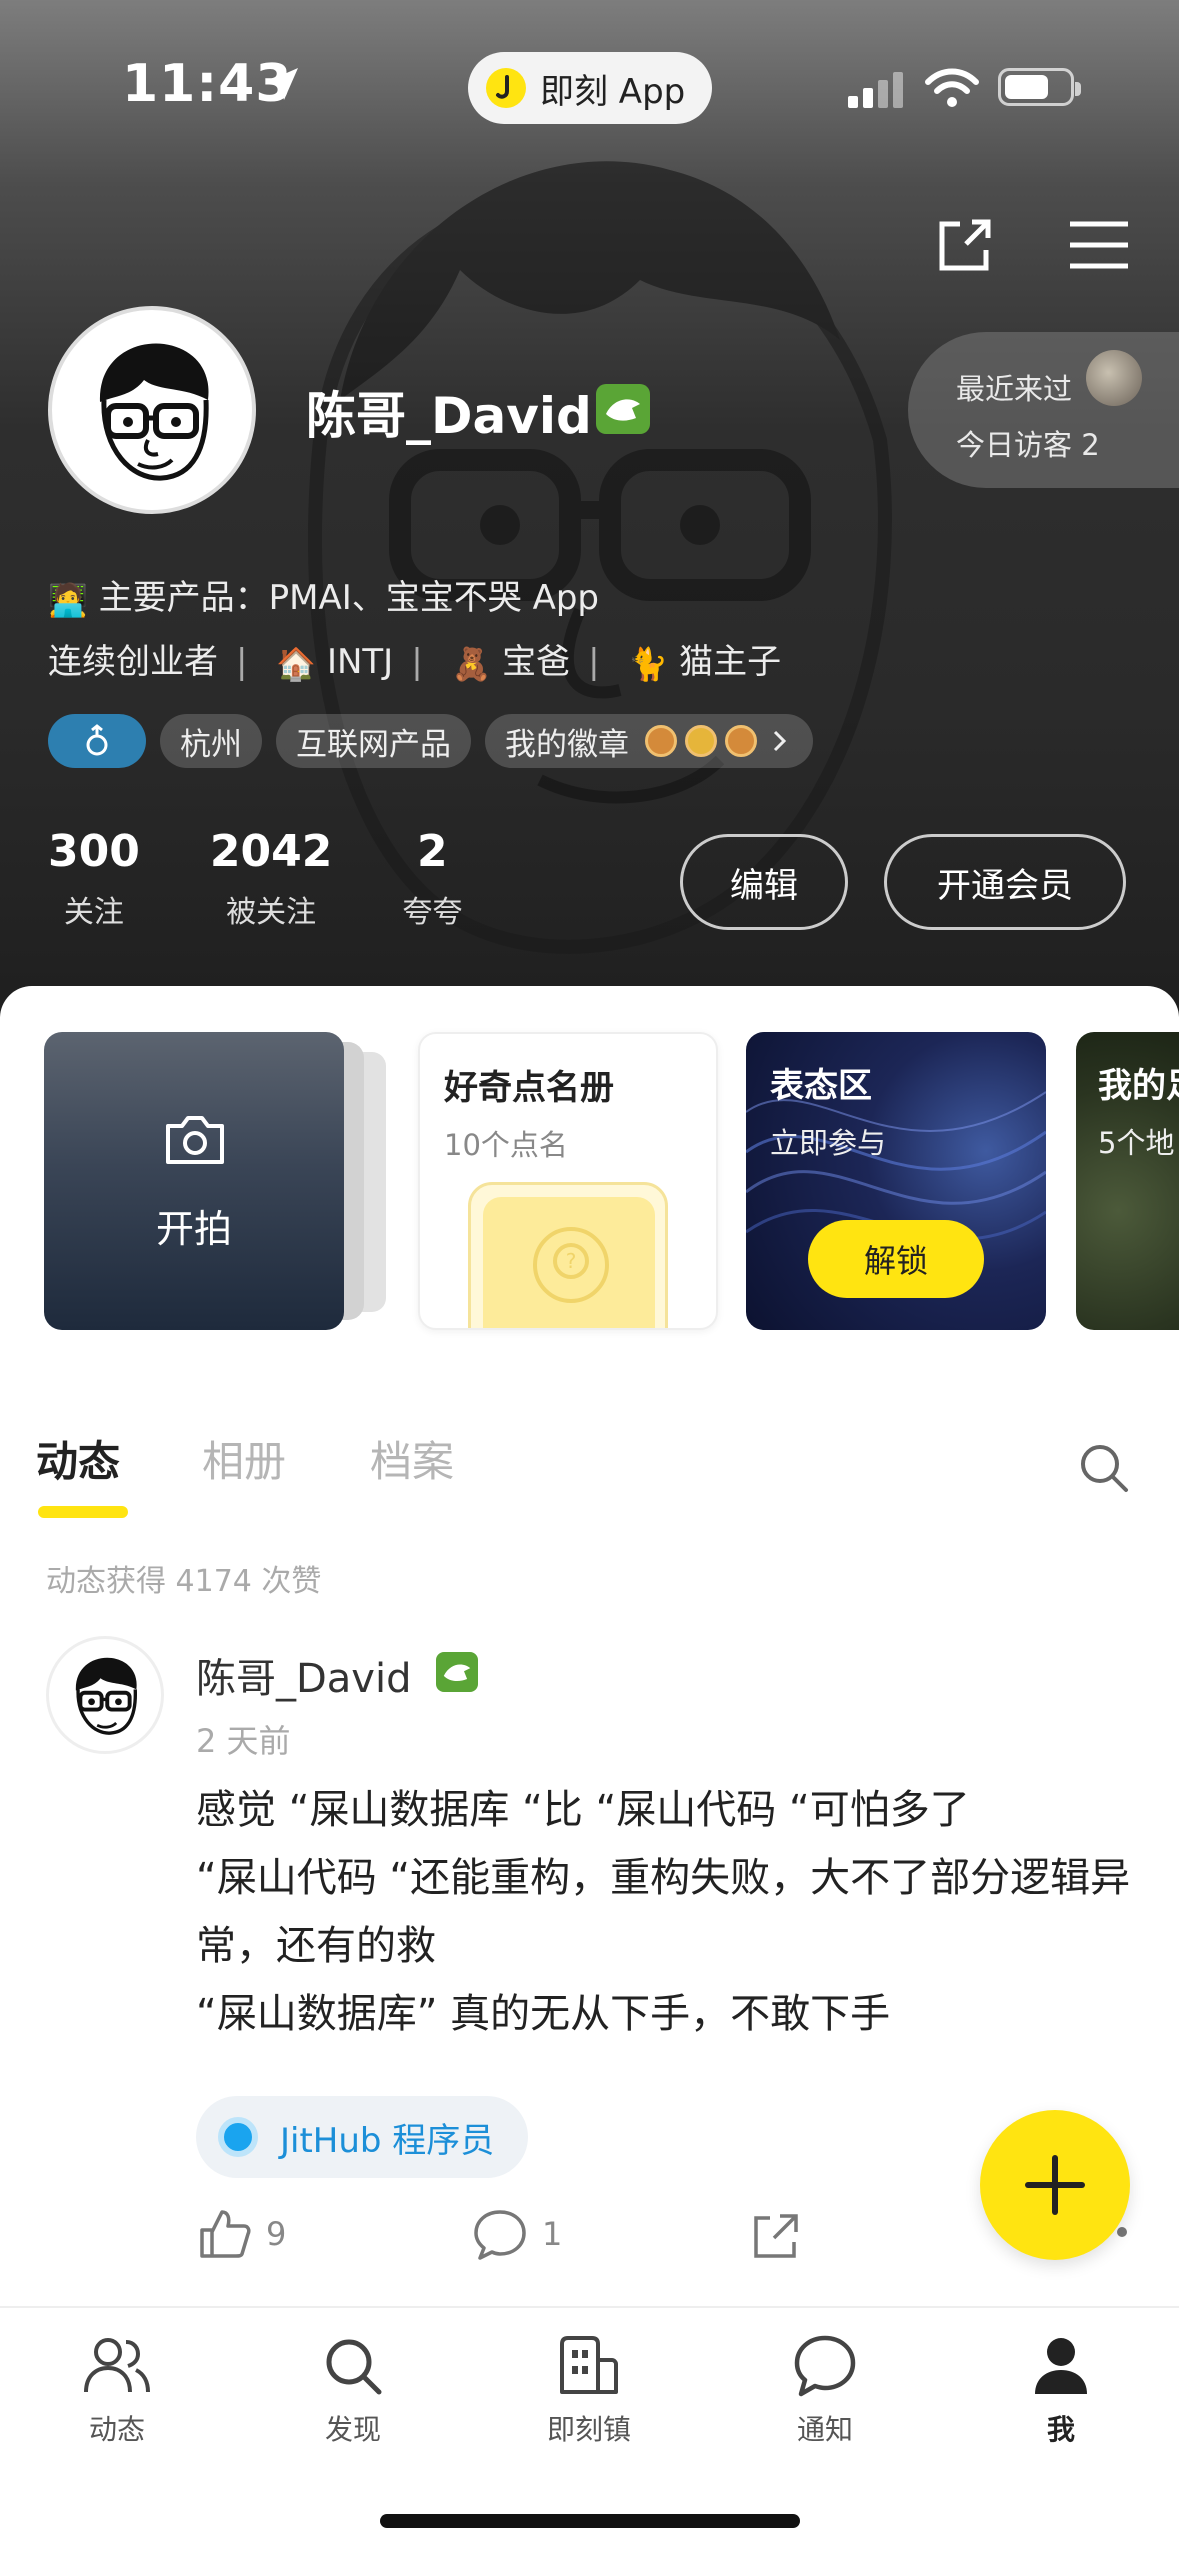 This screenshot has height=2556, width=1179. I want to click on share-profile-icon, so click(965, 245).